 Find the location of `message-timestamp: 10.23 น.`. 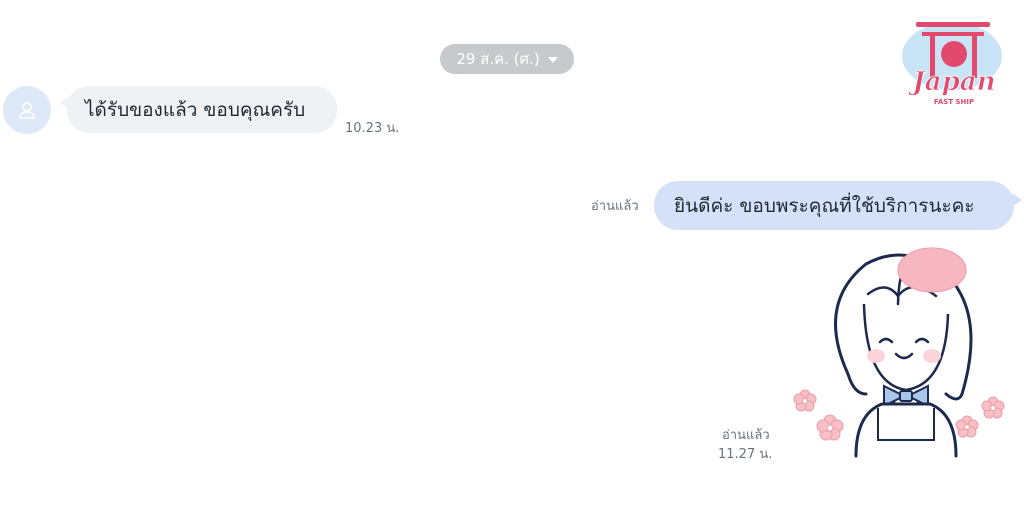

message-timestamp: 10.23 น. is located at coordinates (372, 128).